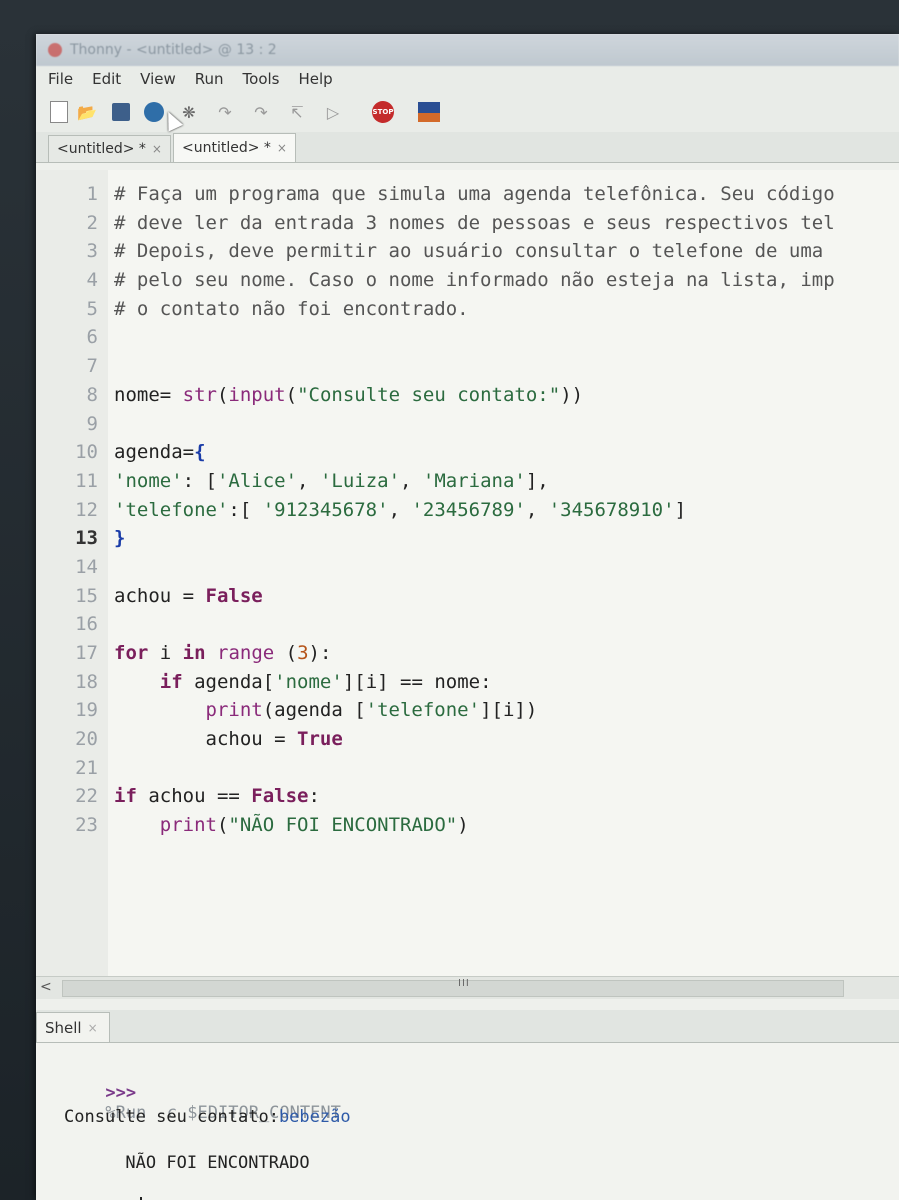  I want to click on line-number: 5, so click(92, 308).